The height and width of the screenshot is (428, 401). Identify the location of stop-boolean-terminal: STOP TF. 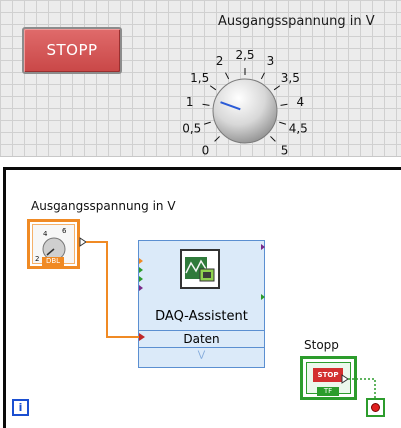
(328, 378).